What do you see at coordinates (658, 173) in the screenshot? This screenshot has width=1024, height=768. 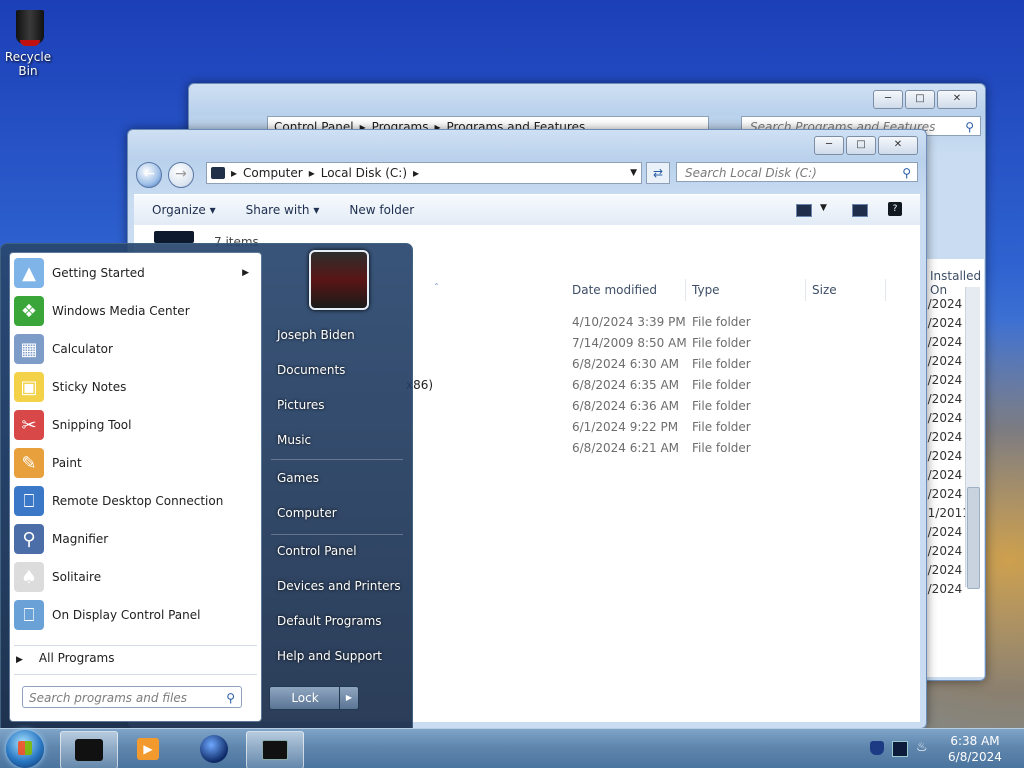 I see `refresh-button: ⇄` at bounding box center [658, 173].